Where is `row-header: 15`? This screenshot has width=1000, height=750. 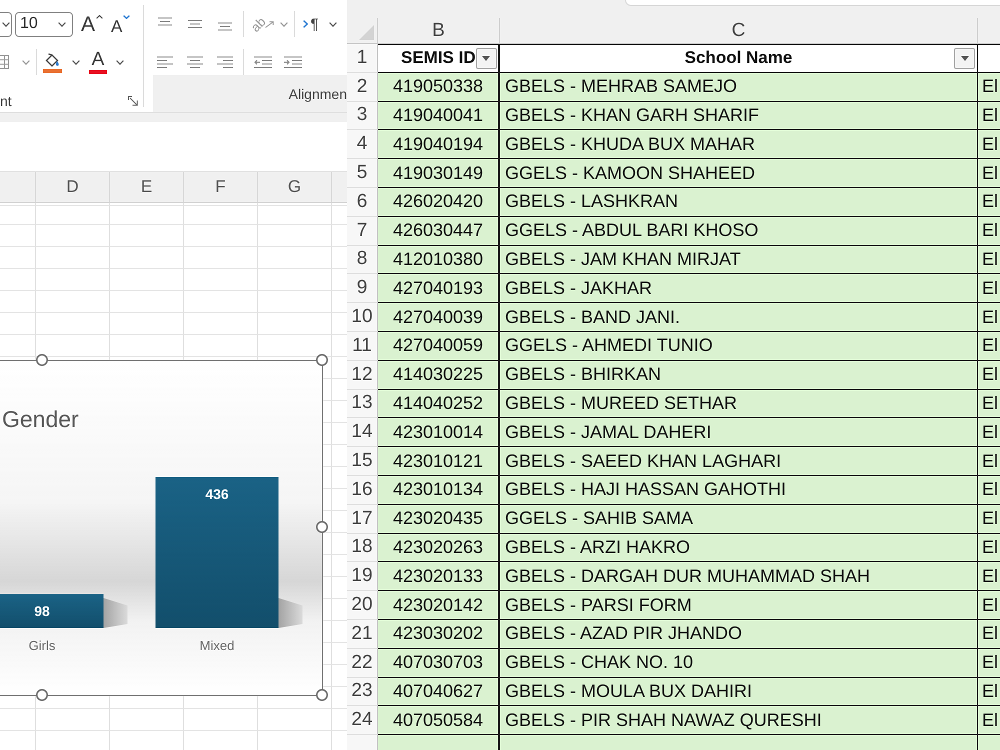 row-header: 15 is located at coordinates (362, 461).